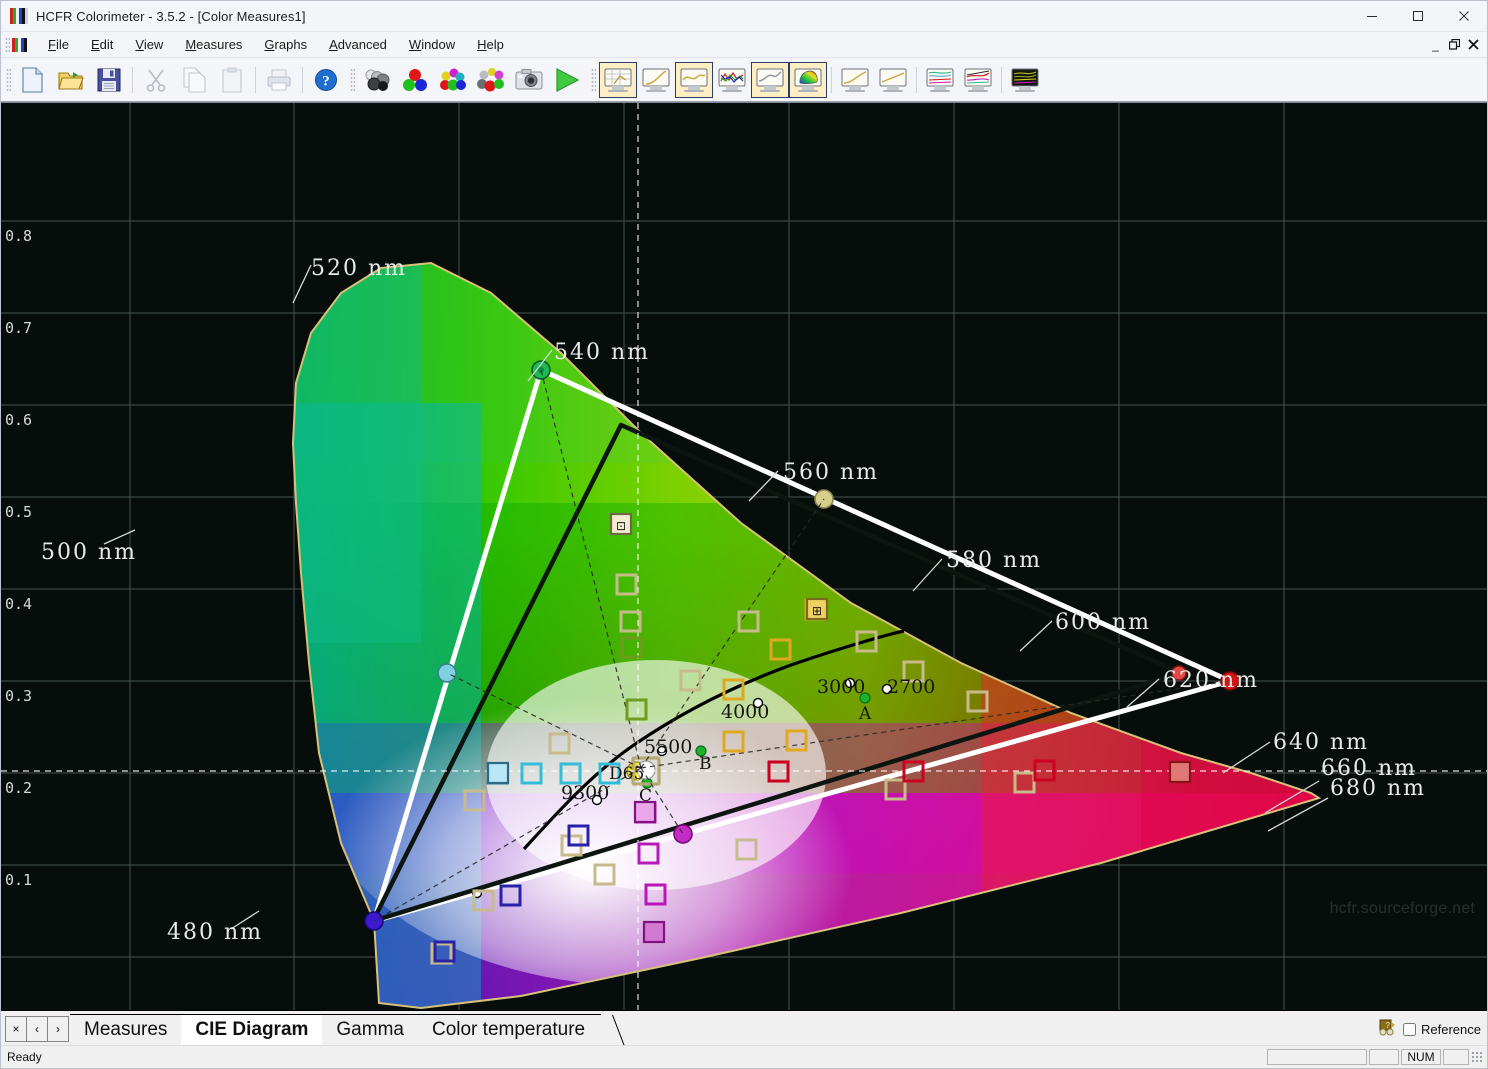 This screenshot has height=1069, width=1488. Describe the element at coordinates (20, 44) in the screenshot. I see `mdi-document-icon` at that location.